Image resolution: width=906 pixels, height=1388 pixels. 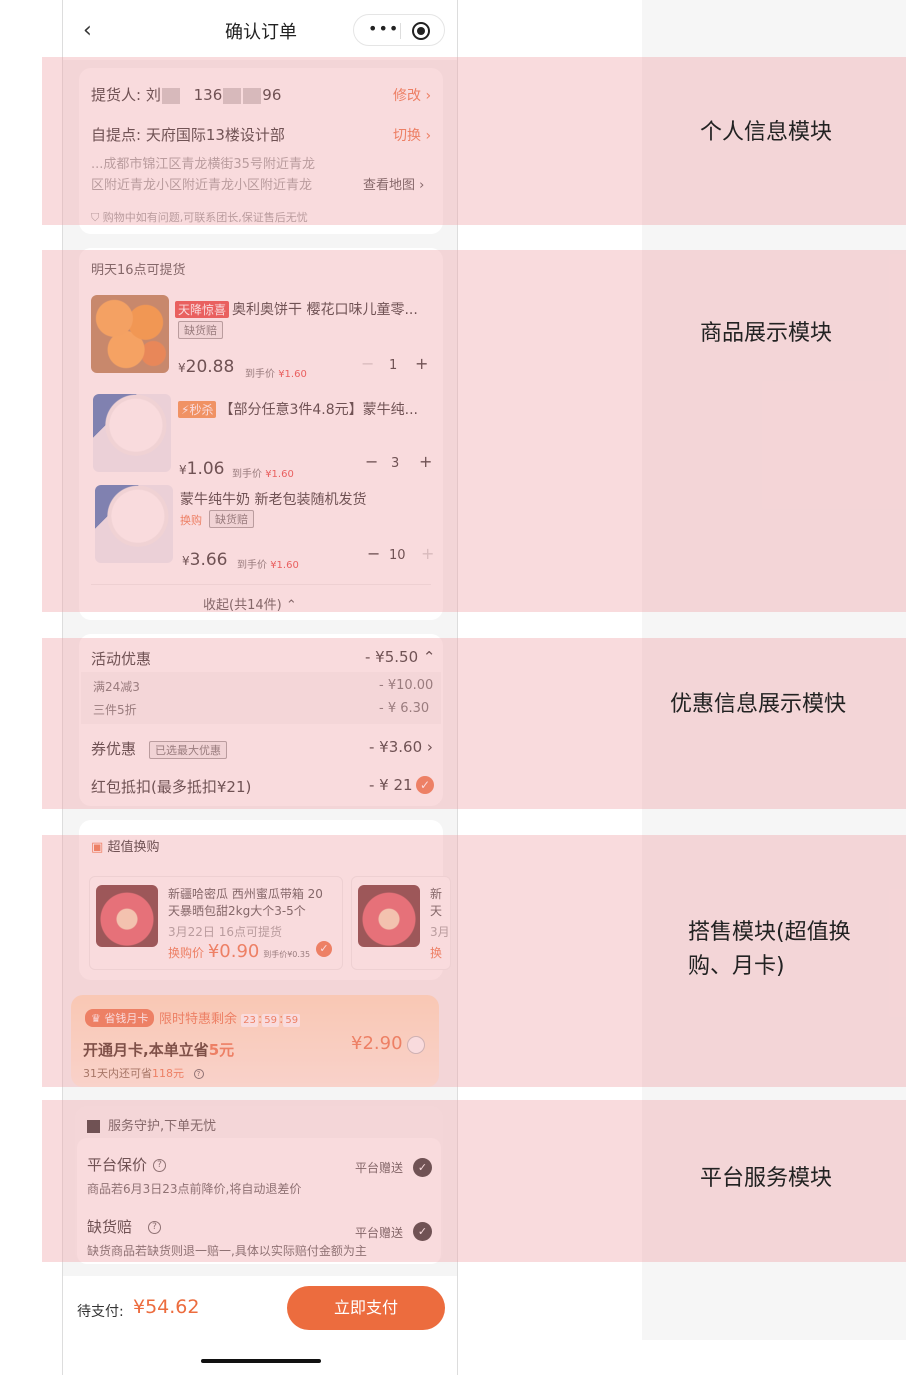 I want to click on bottom-pay-bar: 待支付: ¥54.62 立即支付, so click(x=260, y=1325).